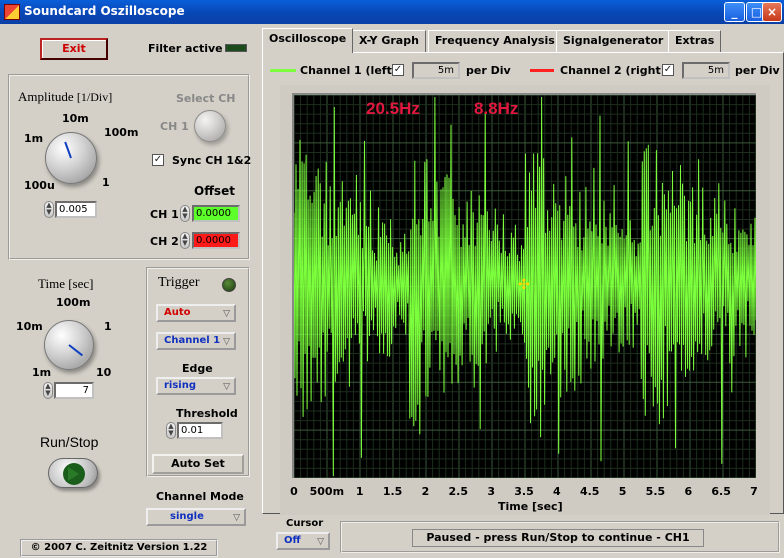  What do you see at coordinates (164, 241) in the screenshot?
I see `offset-ch2-label: CH 2` at bounding box center [164, 241].